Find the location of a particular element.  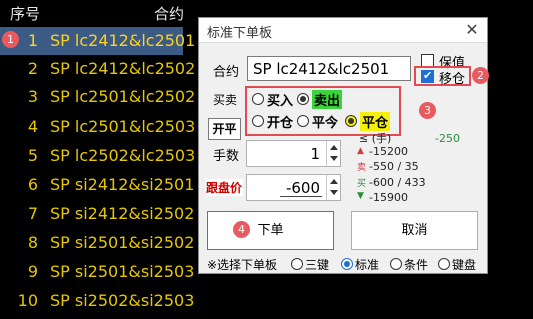

row-number: 4 is located at coordinates (32, 126).